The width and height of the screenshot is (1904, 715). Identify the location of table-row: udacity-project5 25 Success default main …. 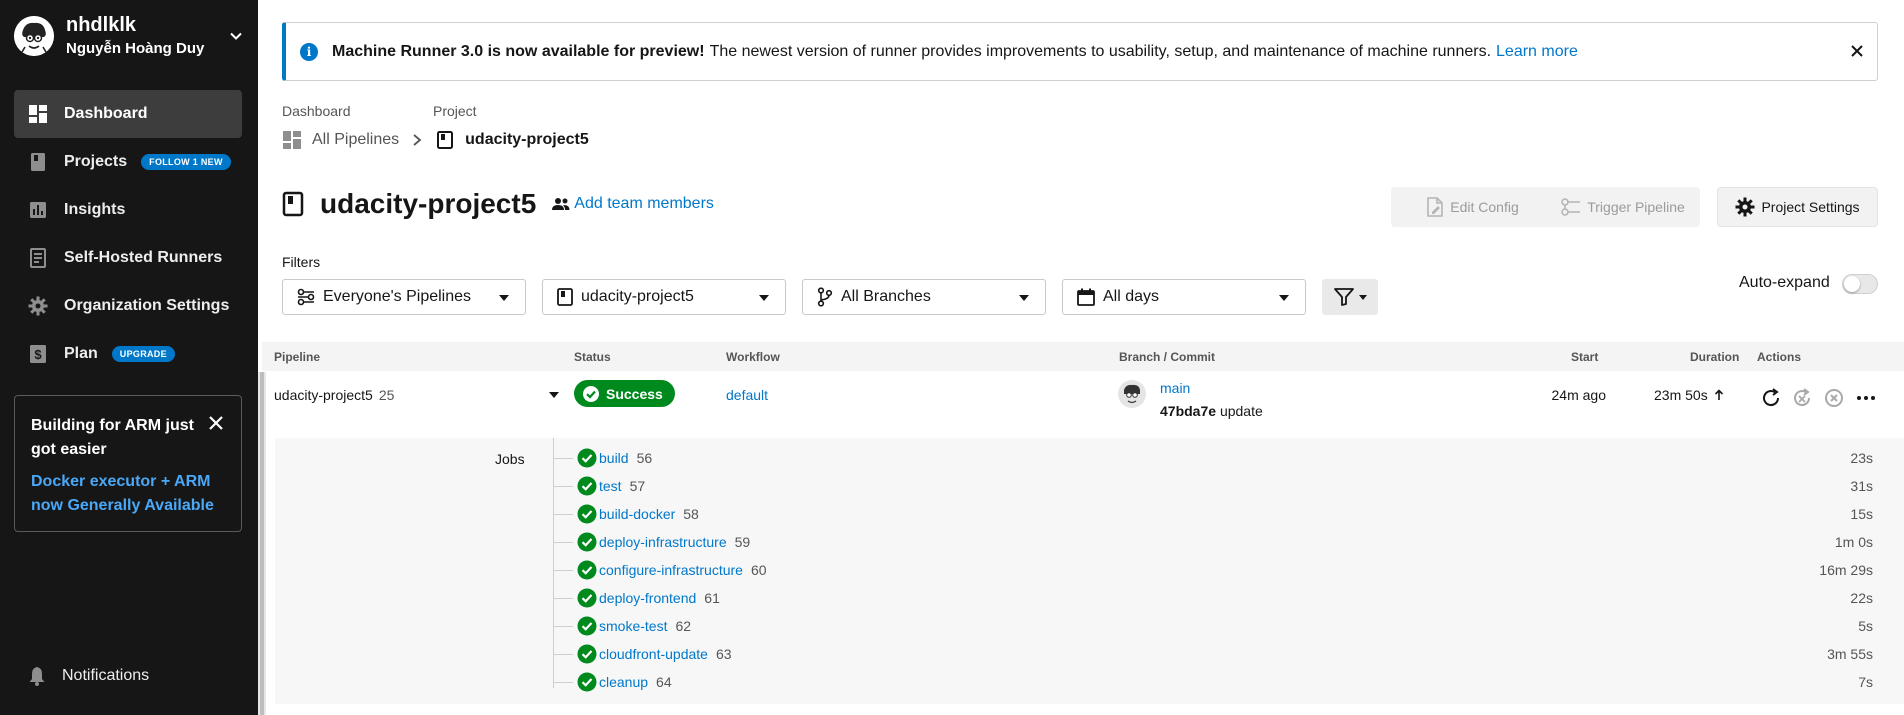
(1085, 405).